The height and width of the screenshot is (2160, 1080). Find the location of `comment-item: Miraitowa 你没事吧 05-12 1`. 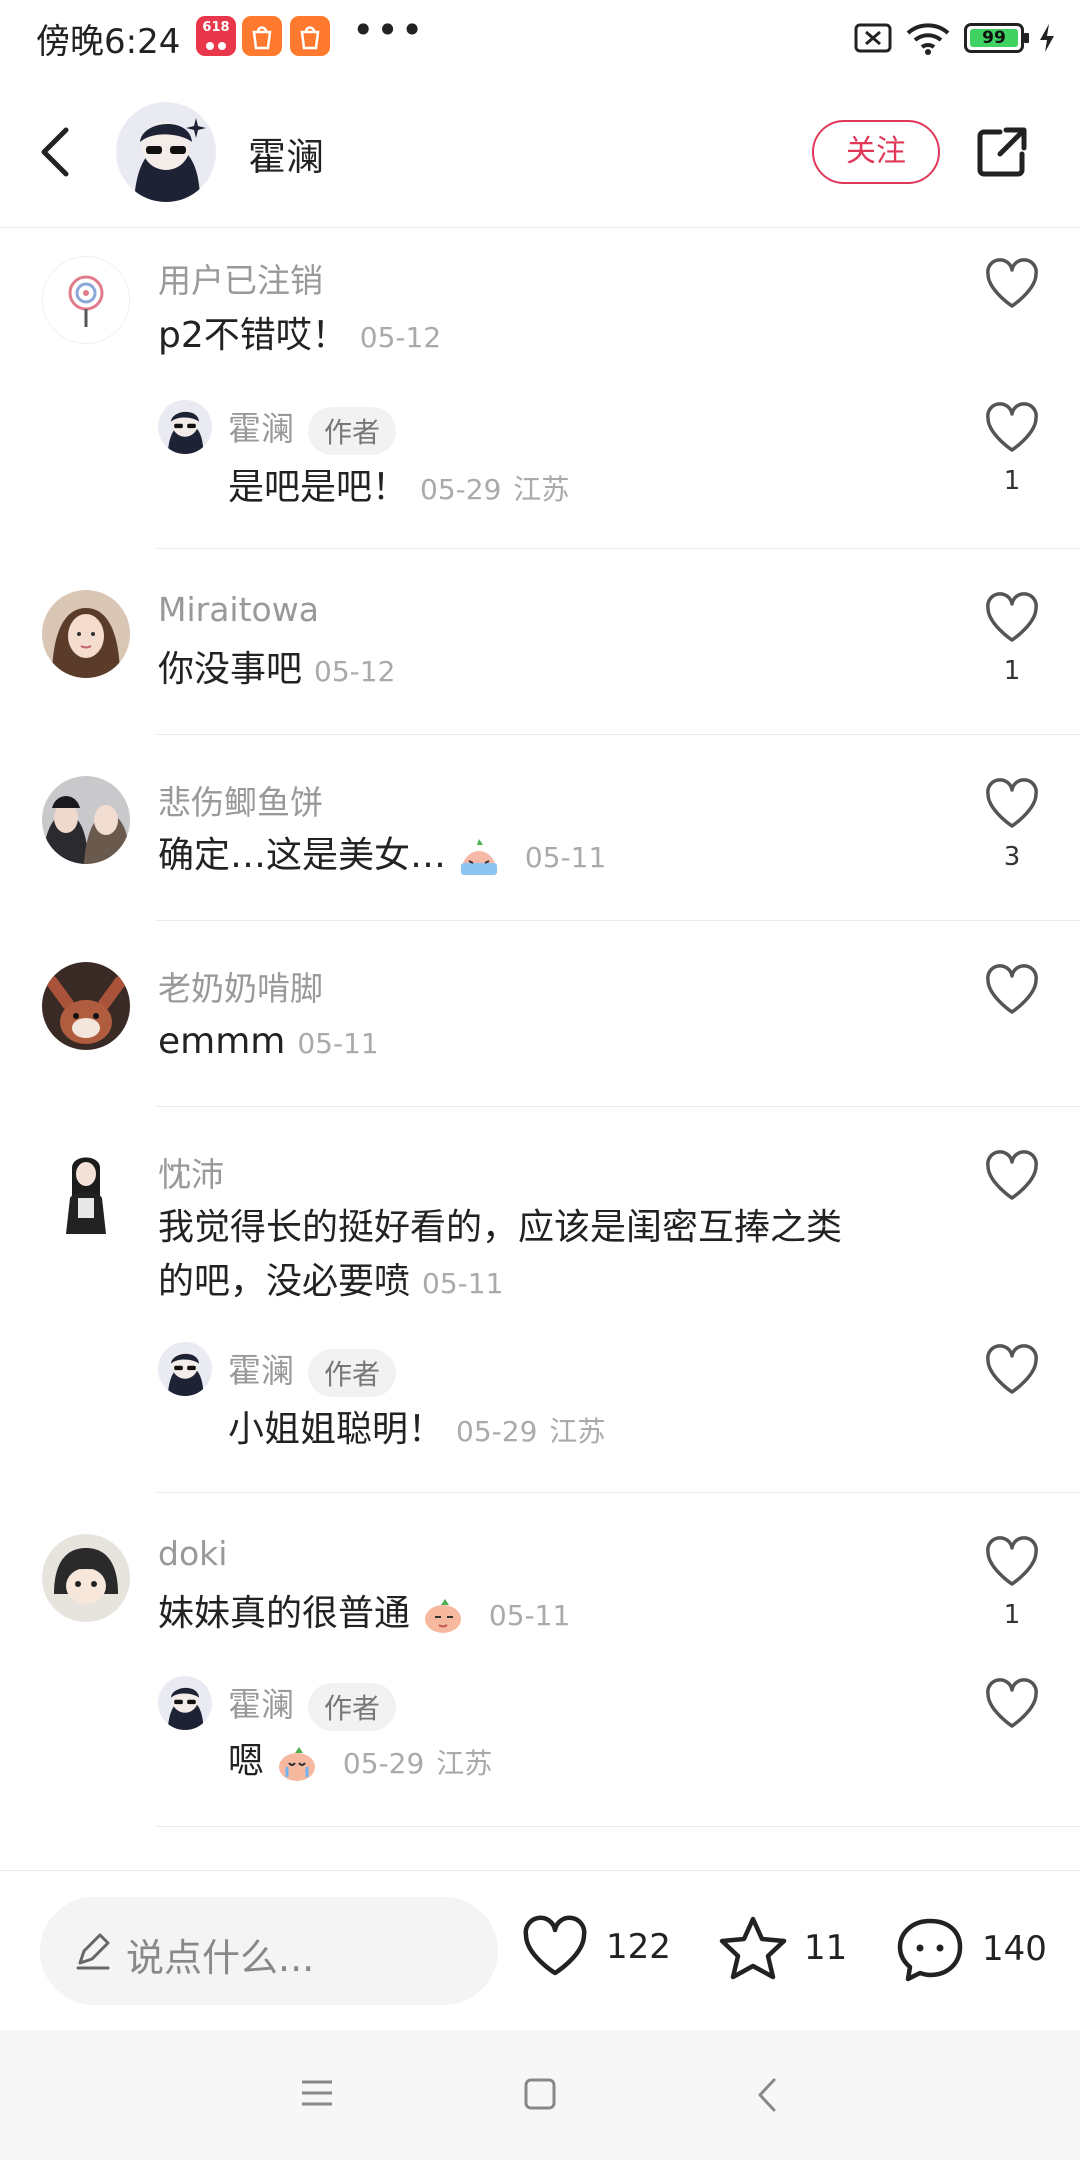

comment-item: Miraitowa 你没事吧 05-12 1 is located at coordinates (540, 641).